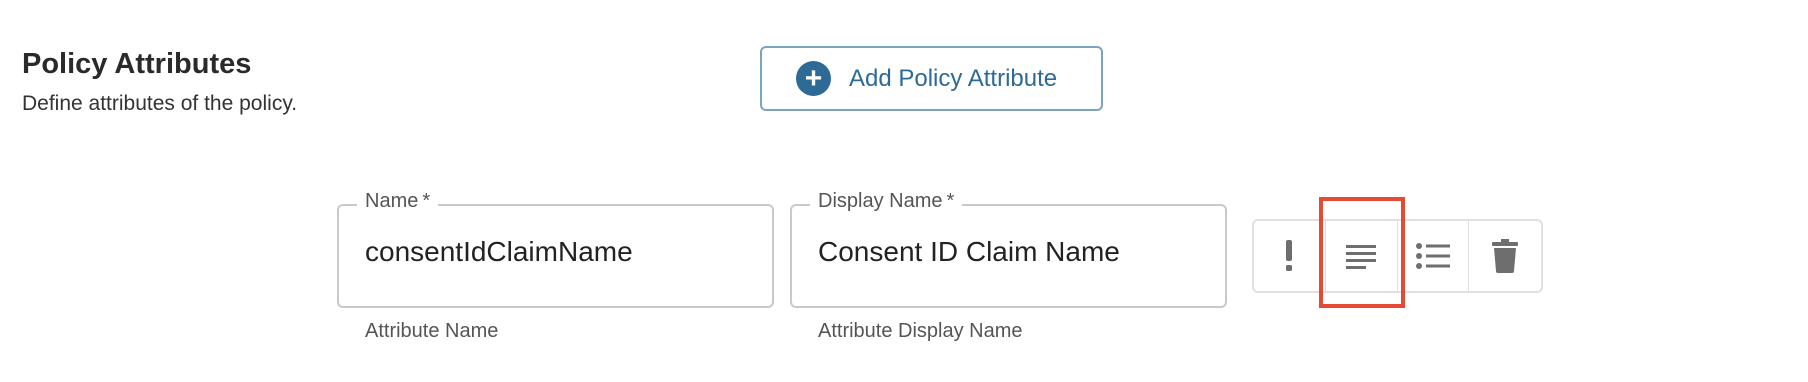 The image size is (1808, 382). I want to click on list-type-button, so click(1434, 256).